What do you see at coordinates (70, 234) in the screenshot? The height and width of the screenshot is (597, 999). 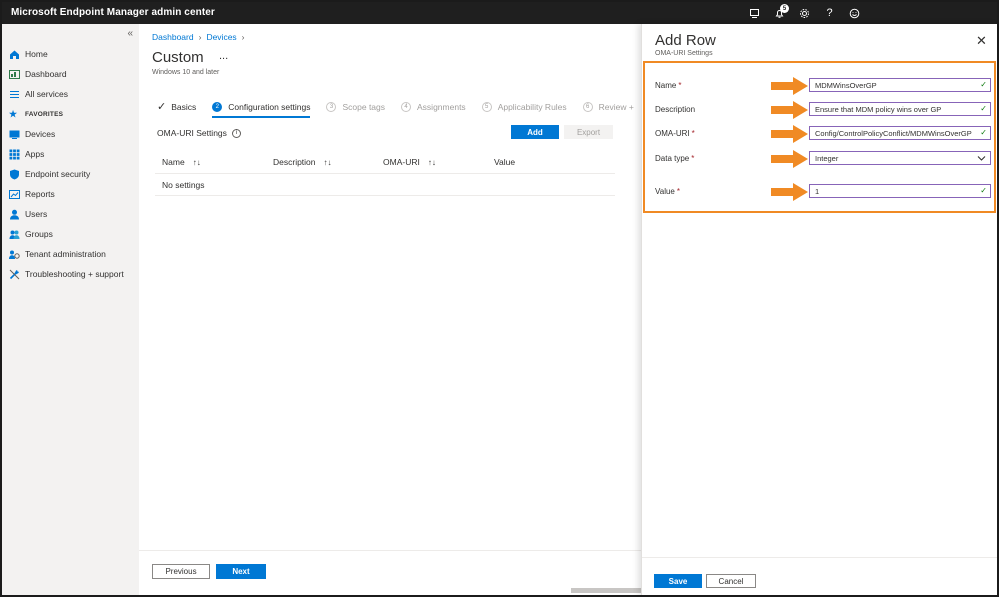 I see `sidebar-item-groups: Groups` at bounding box center [70, 234].